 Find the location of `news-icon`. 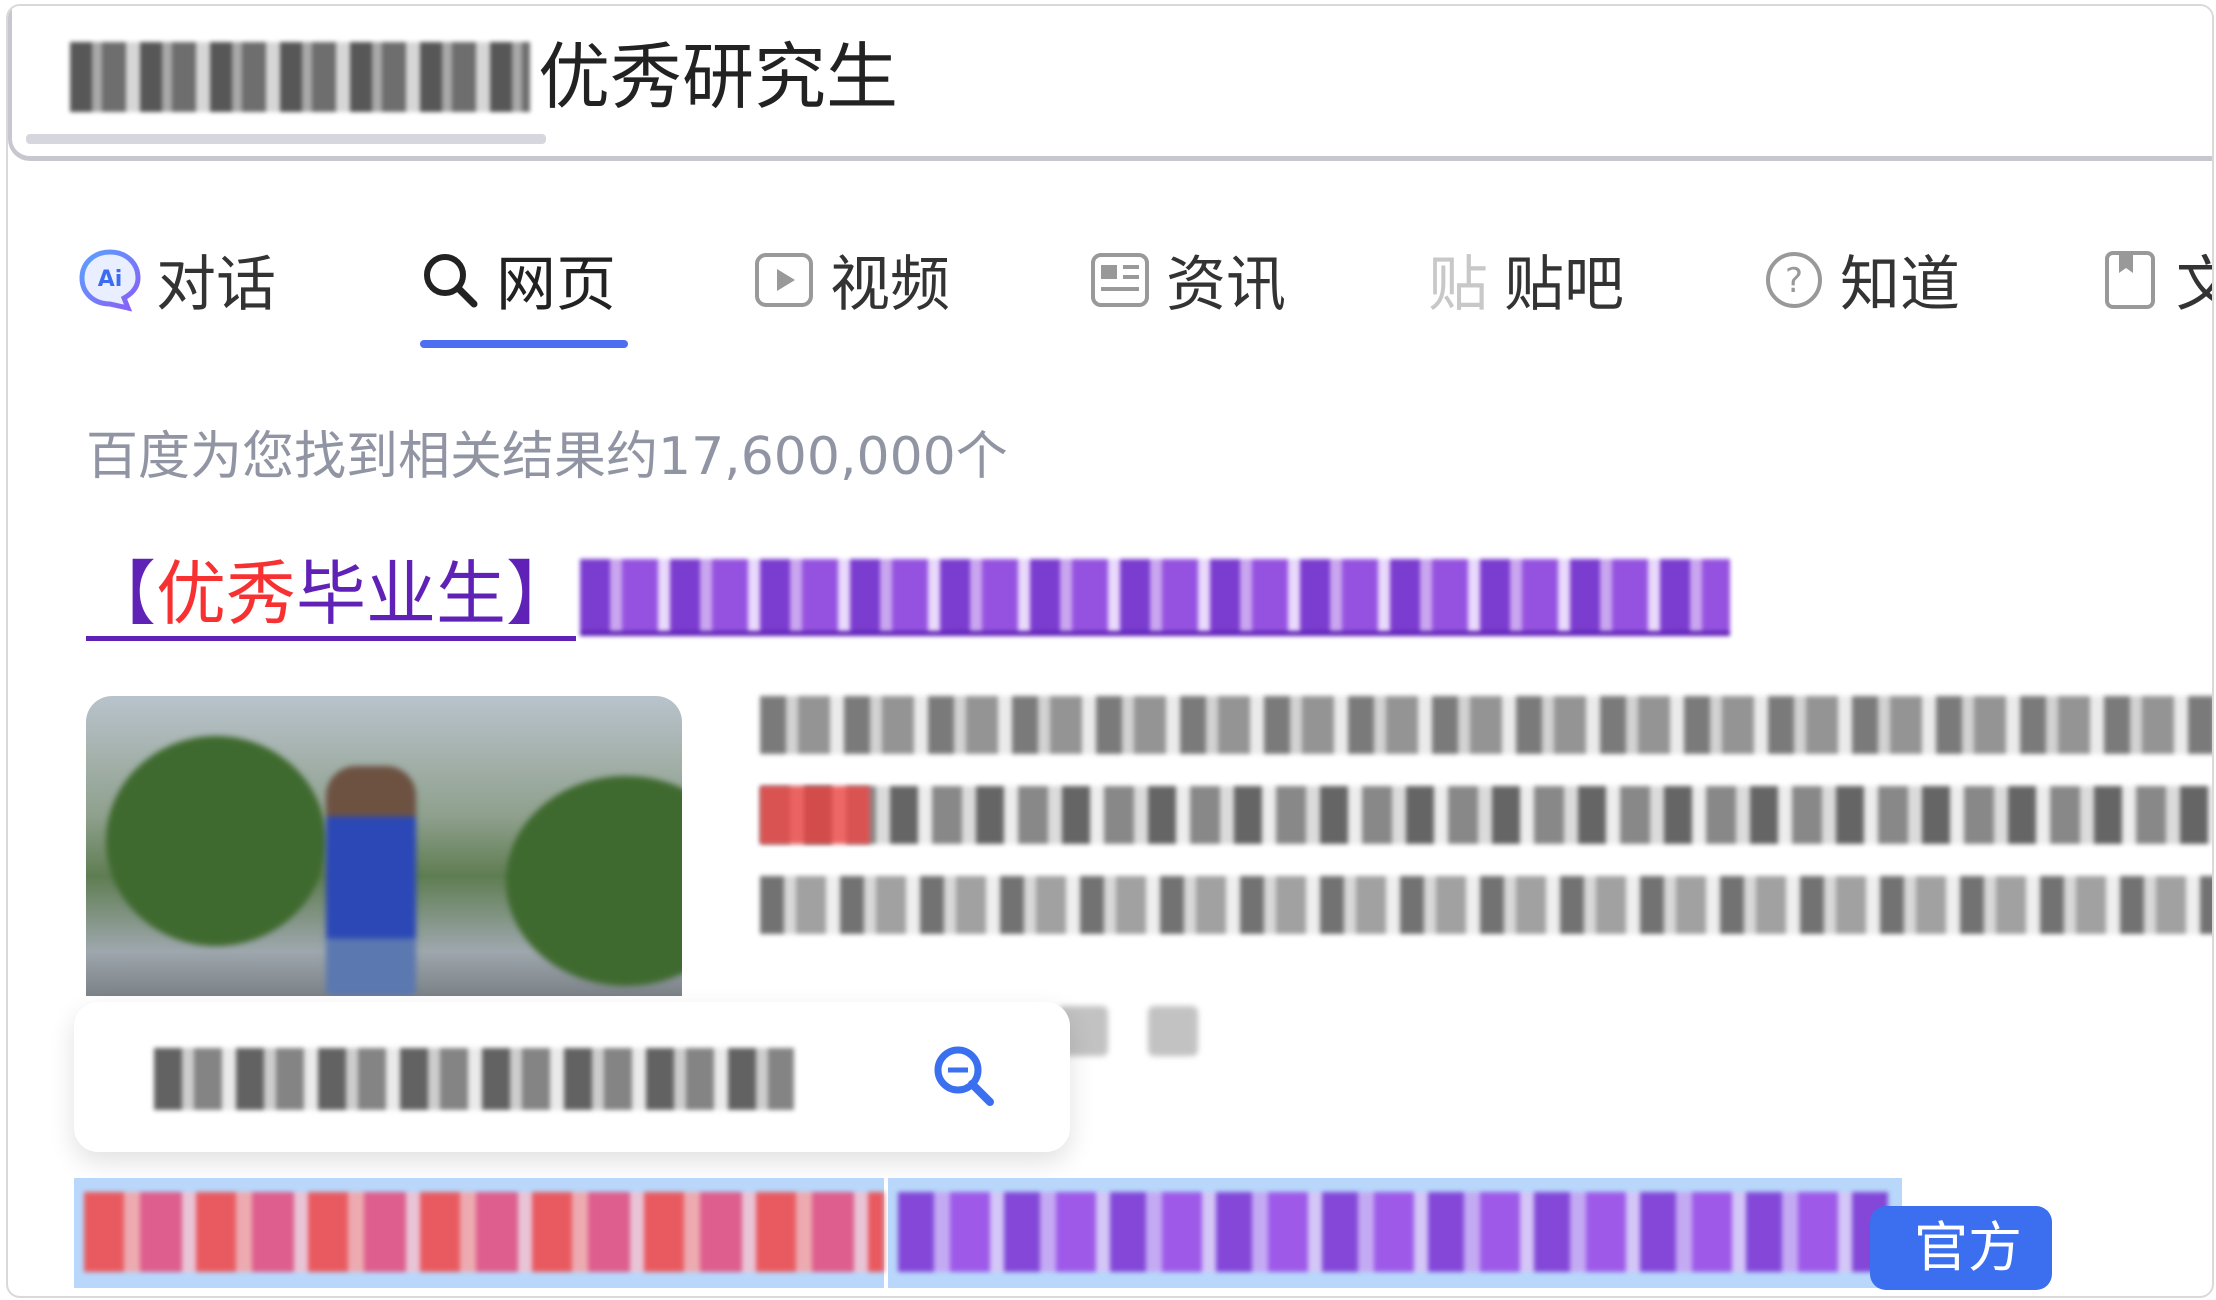

news-icon is located at coordinates (1120, 280).